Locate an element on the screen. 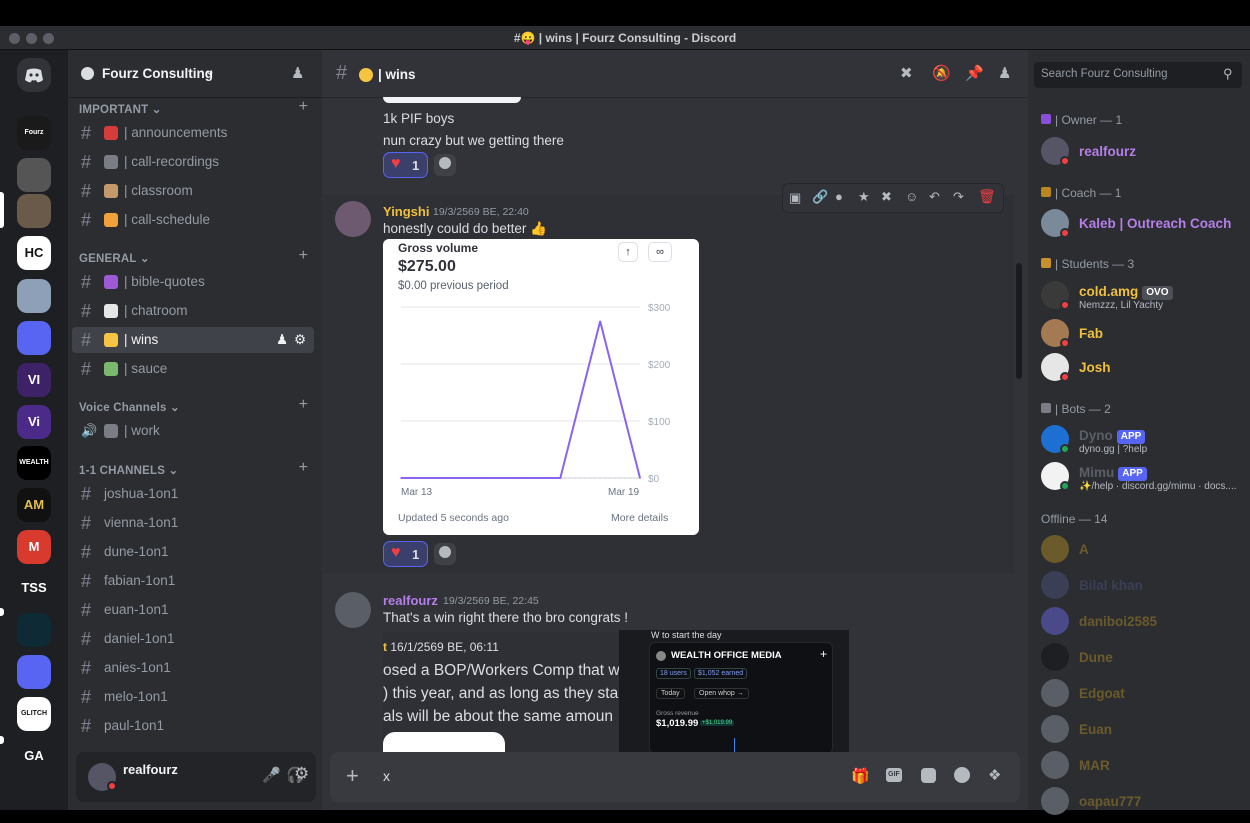 The image size is (1250, 823). category-voice: Voice Channels ⌄ is located at coordinates (129, 407).